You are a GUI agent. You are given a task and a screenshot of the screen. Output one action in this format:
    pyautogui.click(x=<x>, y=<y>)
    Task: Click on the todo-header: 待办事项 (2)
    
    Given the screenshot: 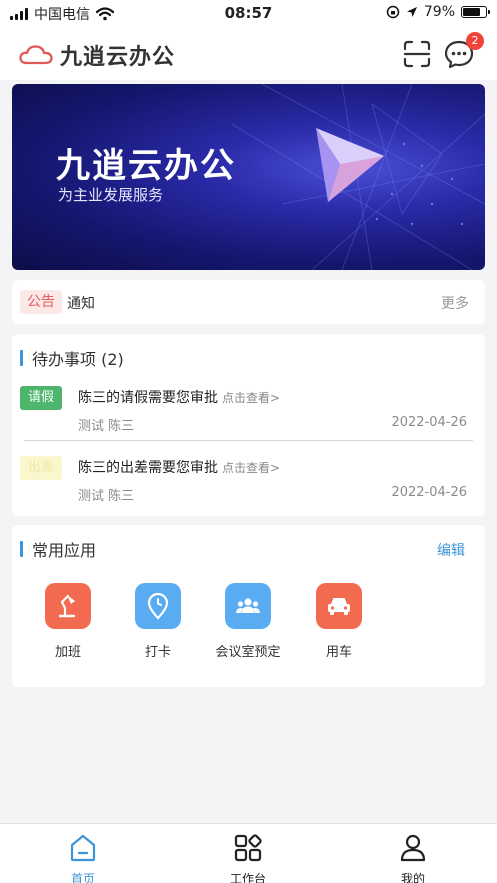 What is the action you would take?
    pyautogui.click(x=72, y=358)
    